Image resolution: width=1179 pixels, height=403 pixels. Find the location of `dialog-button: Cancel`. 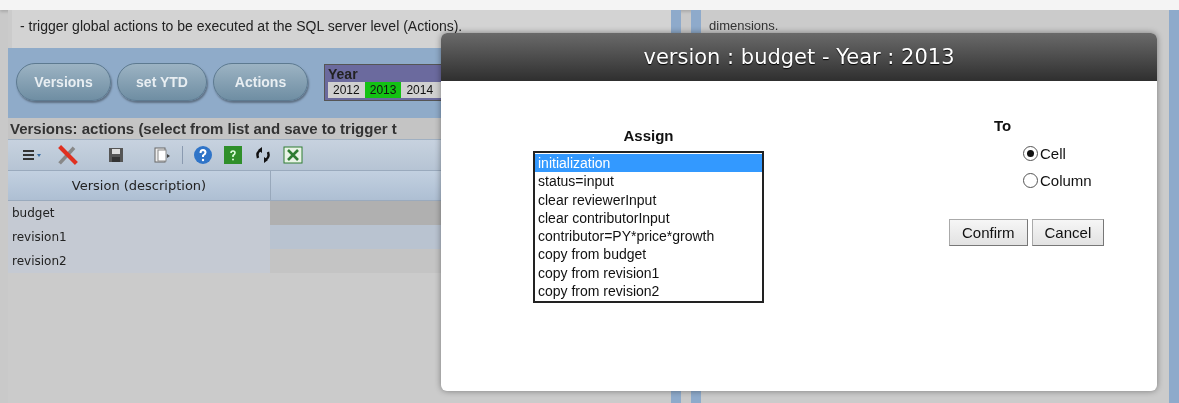

dialog-button: Cancel is located at coordinates (1068, 232).